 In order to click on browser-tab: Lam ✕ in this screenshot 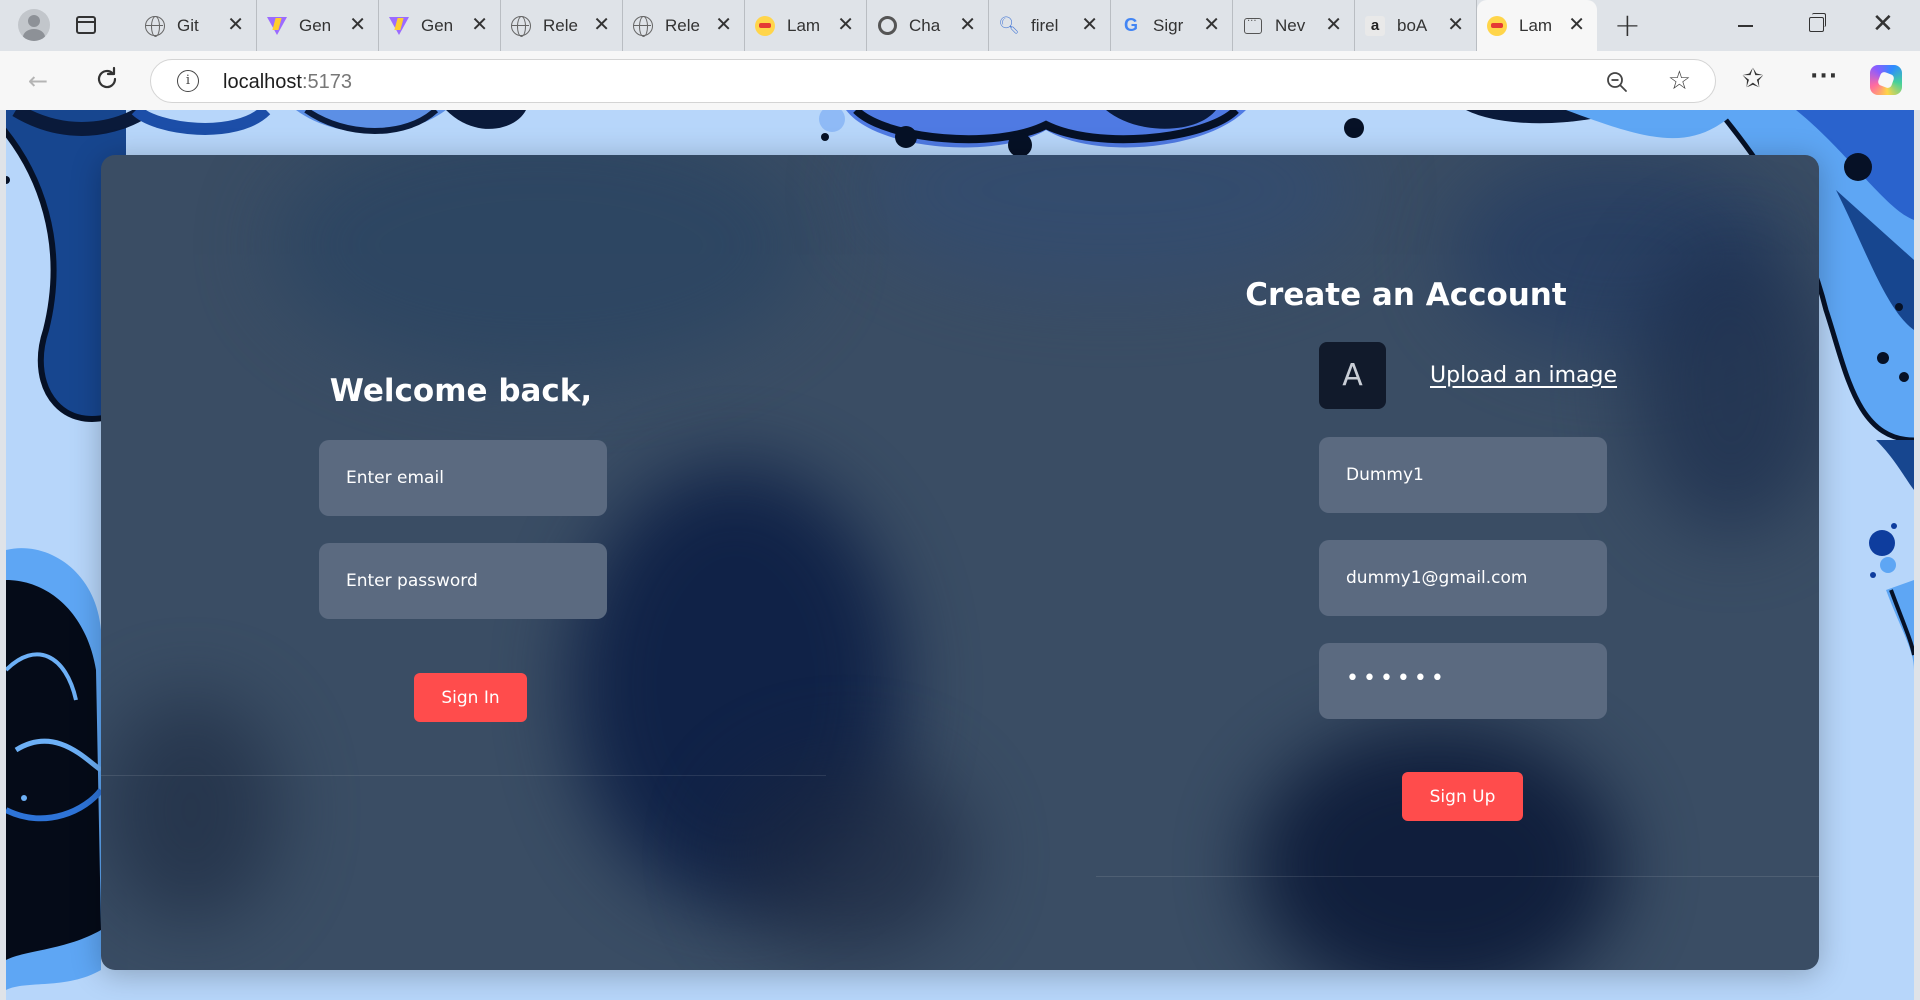, I will do `click(806, 25)`.